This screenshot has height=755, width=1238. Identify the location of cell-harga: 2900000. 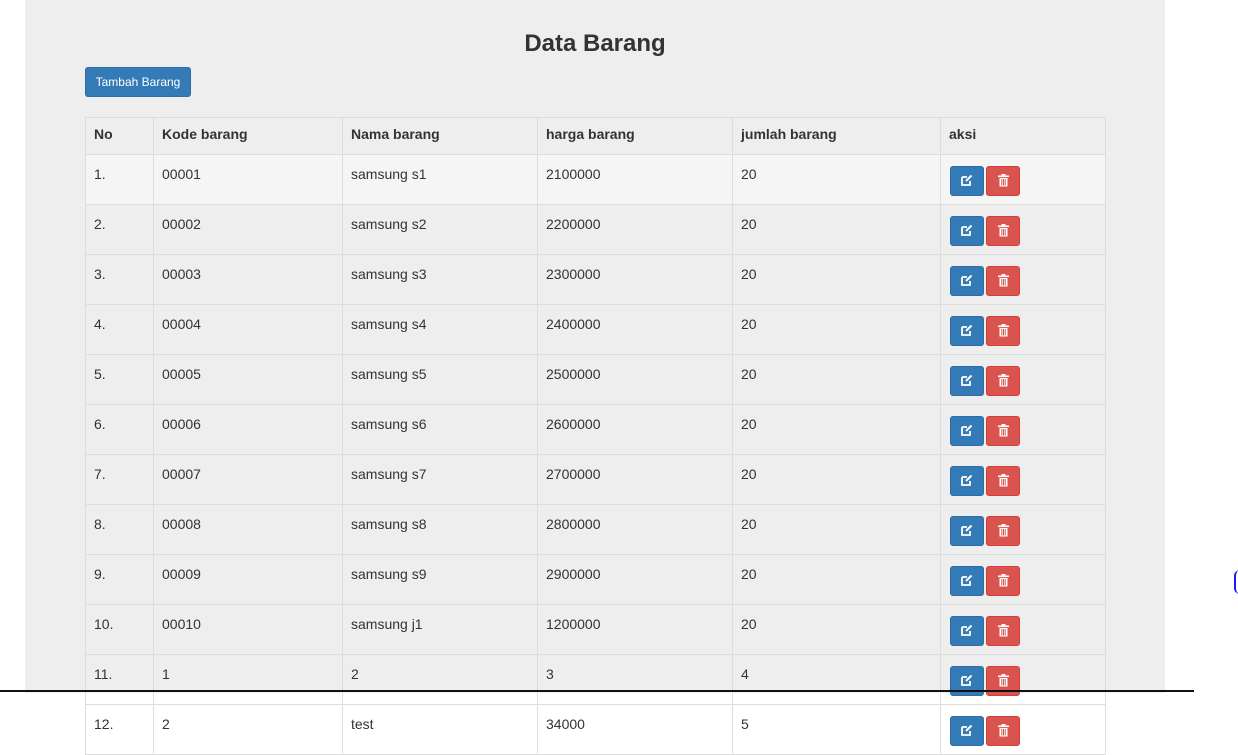
(635, 579).